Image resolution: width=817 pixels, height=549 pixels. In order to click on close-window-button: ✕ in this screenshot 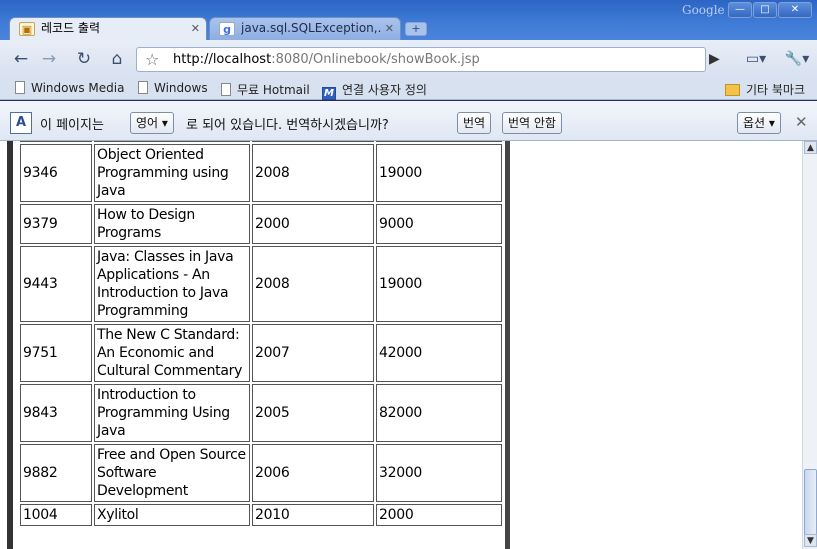, I will do `click(795, 10)`.